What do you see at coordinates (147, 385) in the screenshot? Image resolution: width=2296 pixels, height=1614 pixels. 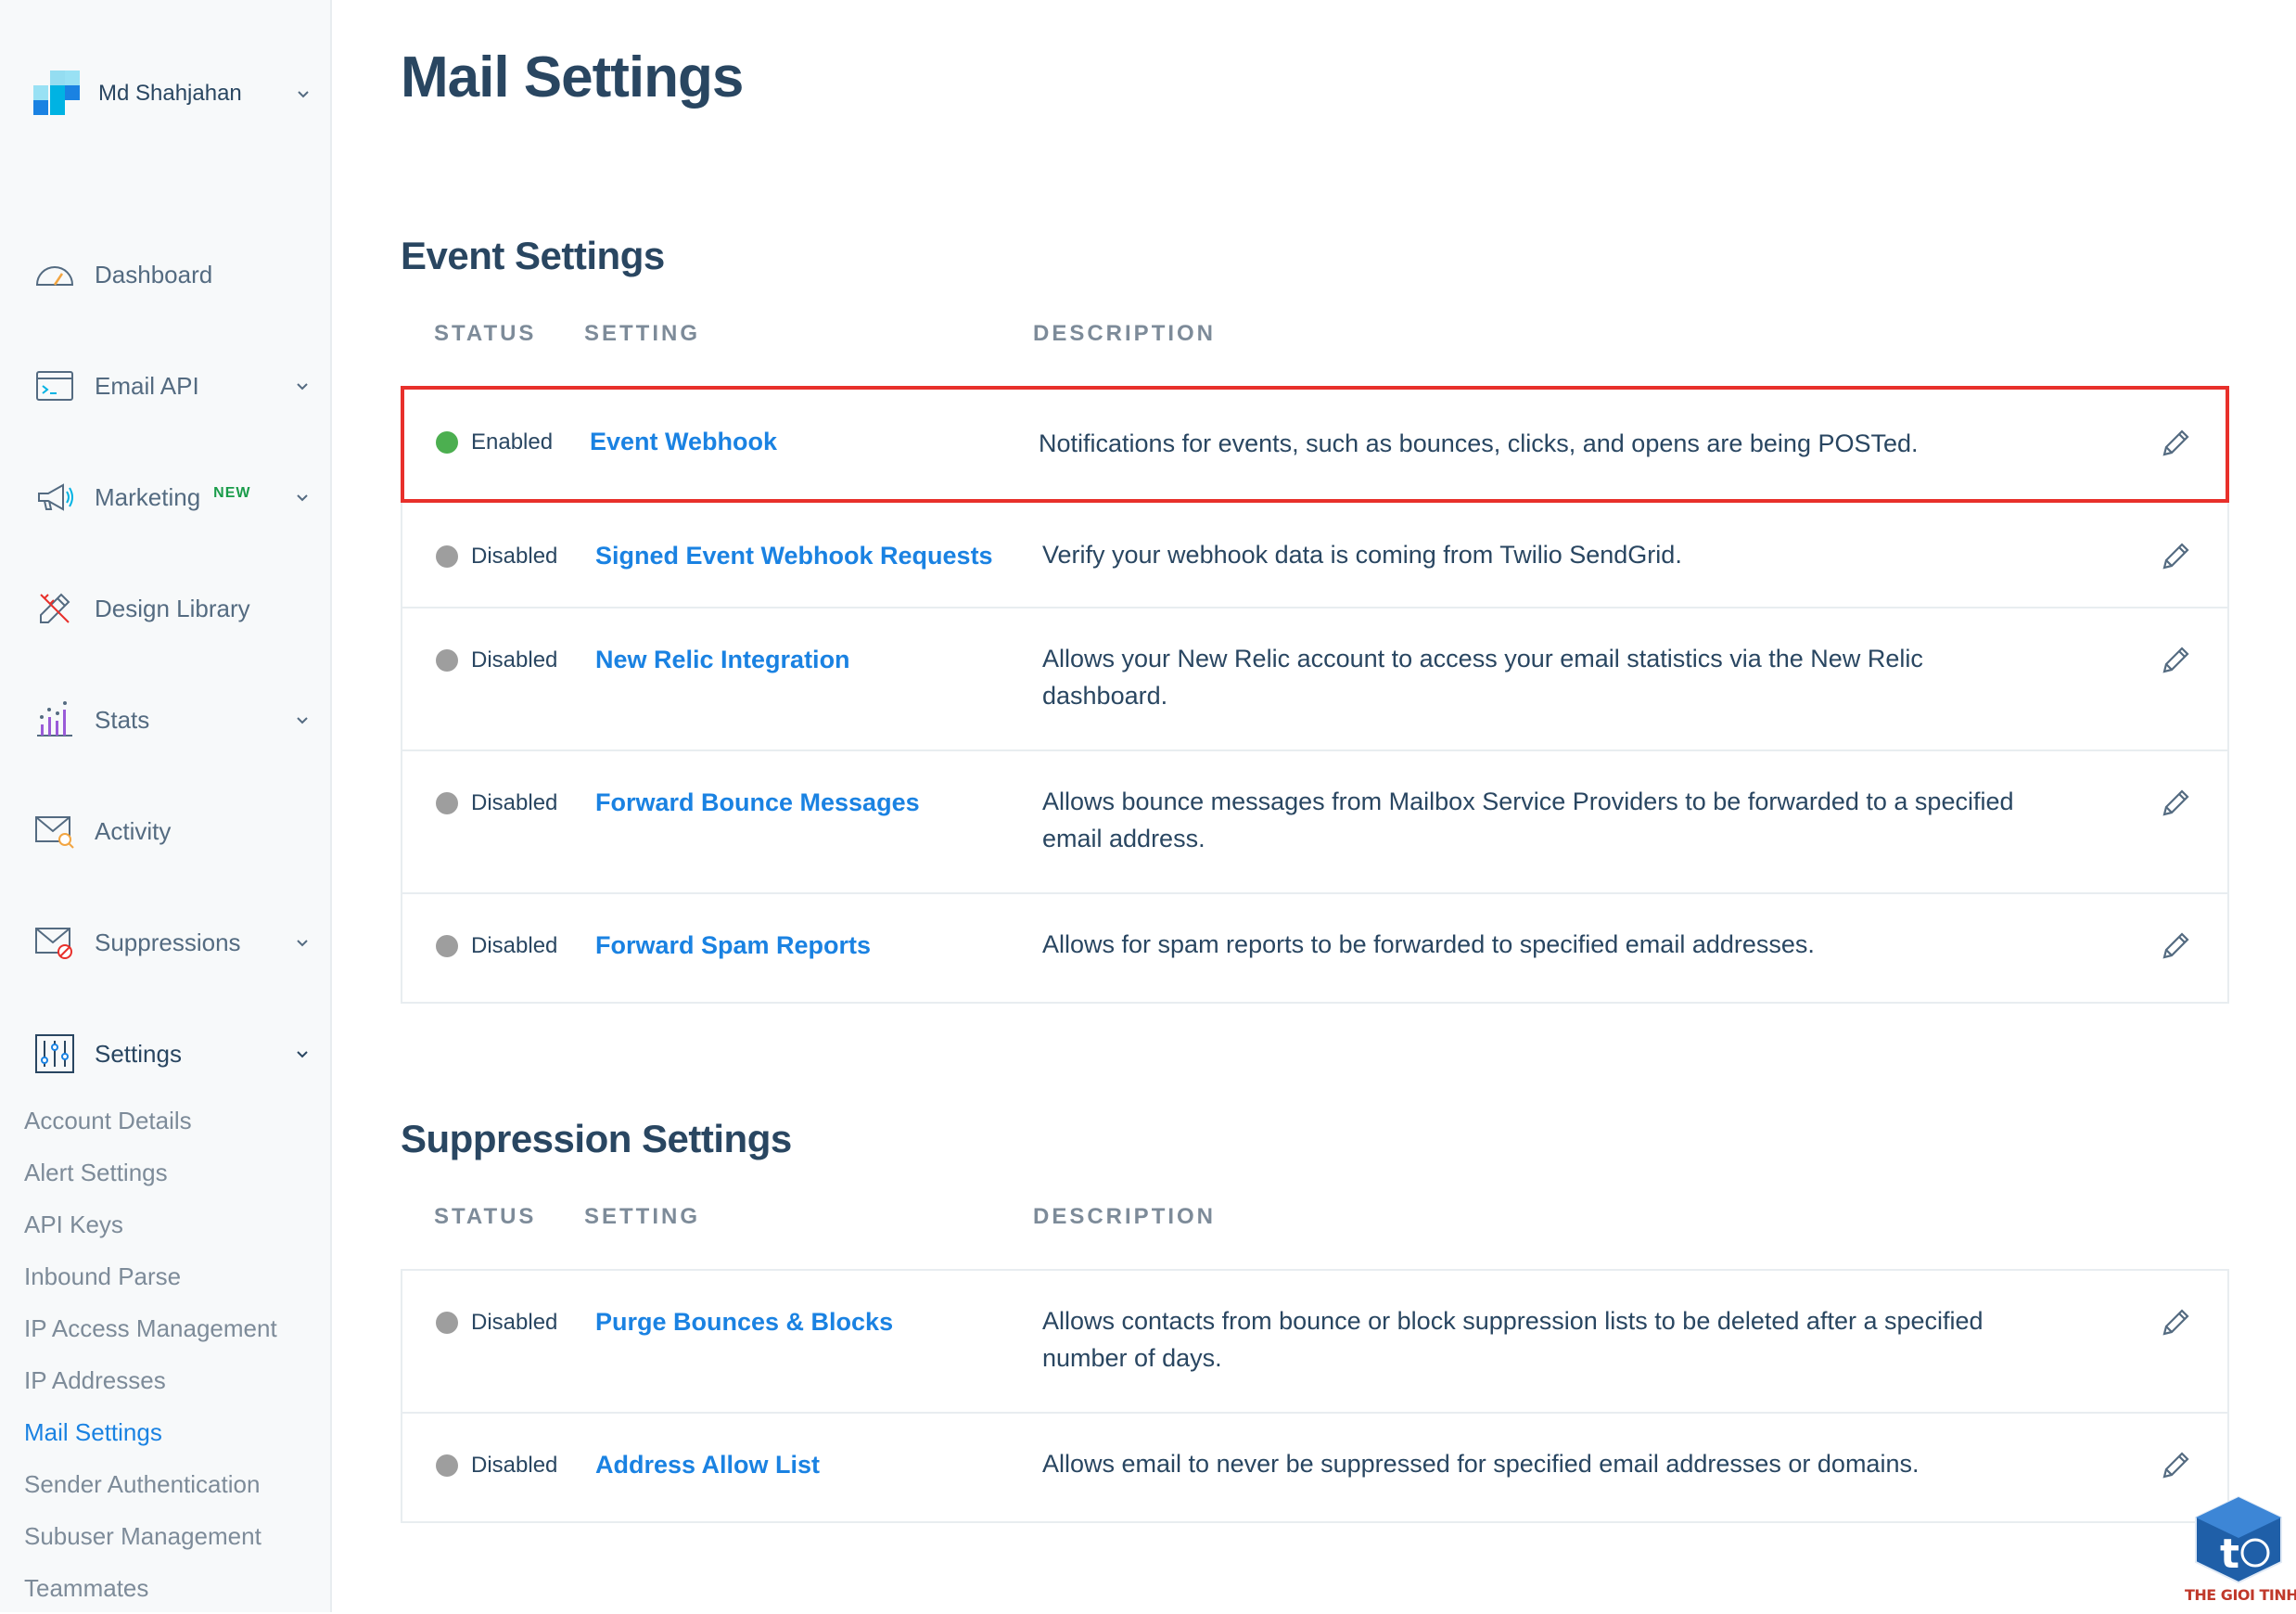 I see `nav-label: Email API` at bounding box center [147, 385].